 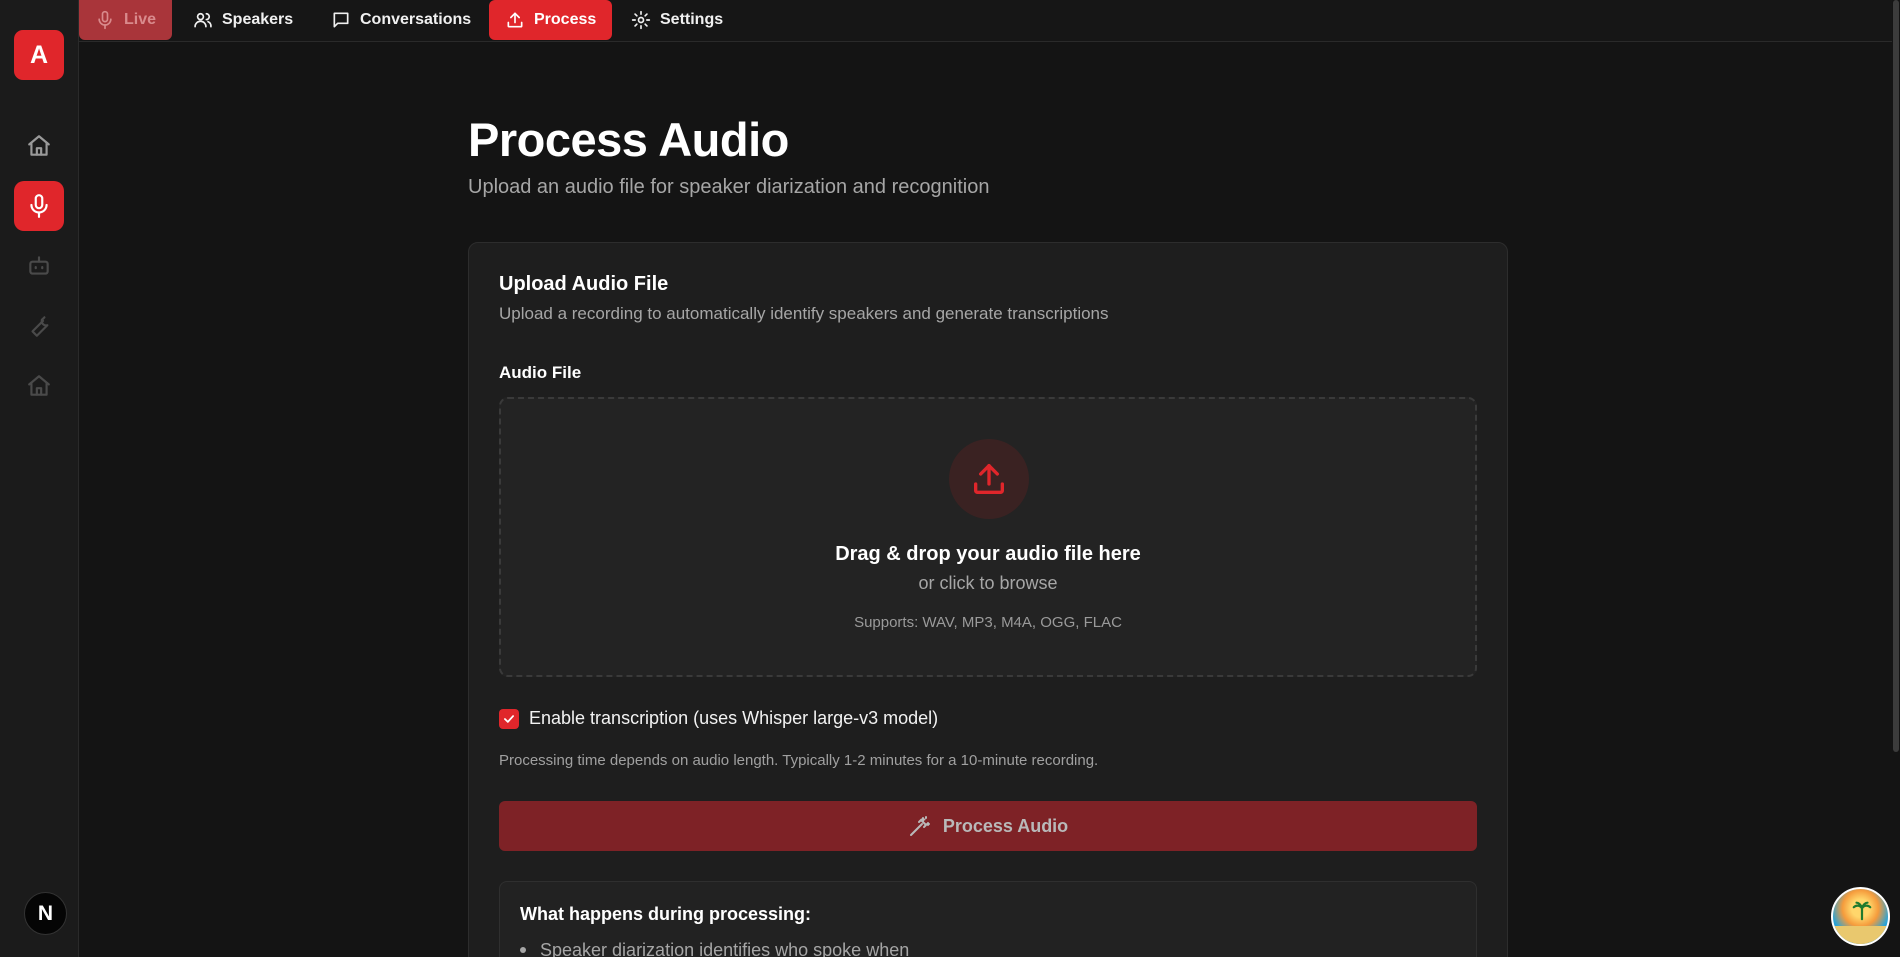 I want to click on tab-process: Process, so click(x=551, y=20).